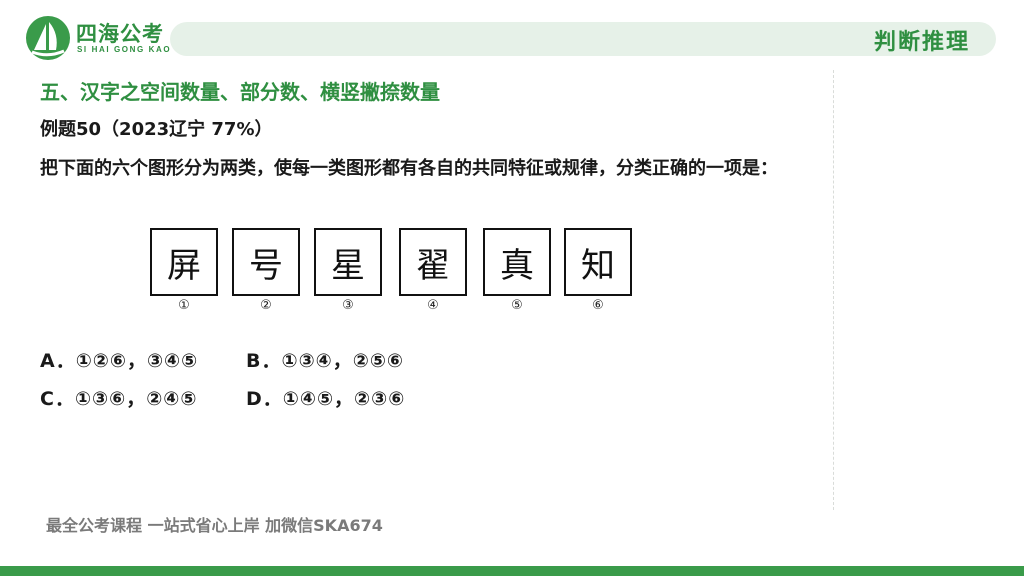 The height and width of the screenshot is (576, 1024). I want to click on figure-number-4: ④, so click(433, 305).